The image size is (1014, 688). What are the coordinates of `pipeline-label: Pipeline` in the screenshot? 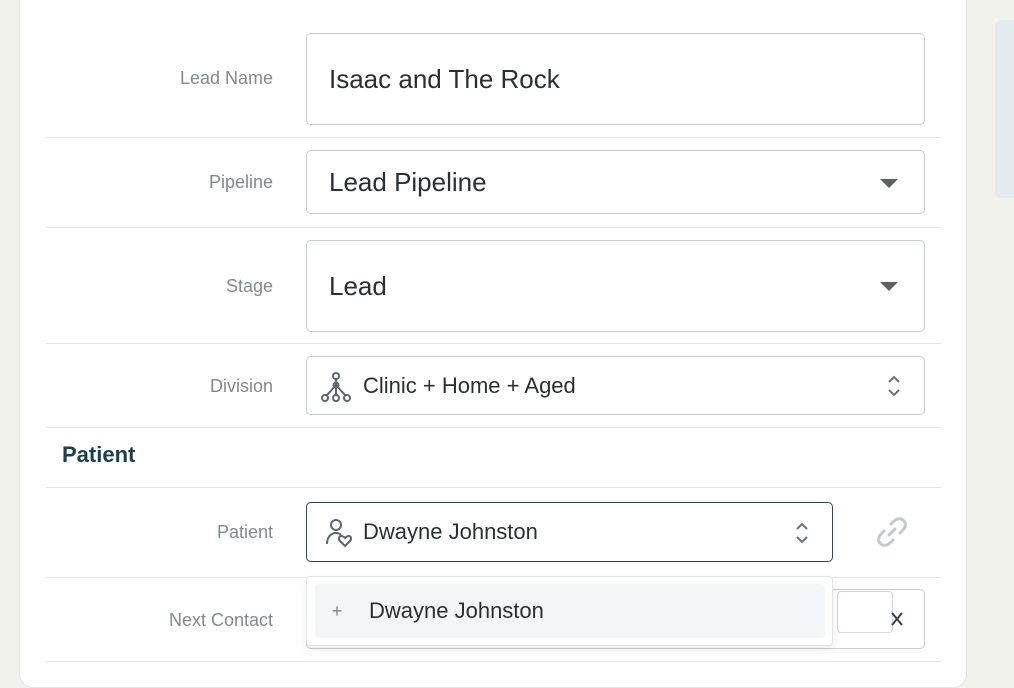 It's located at (240, 182).